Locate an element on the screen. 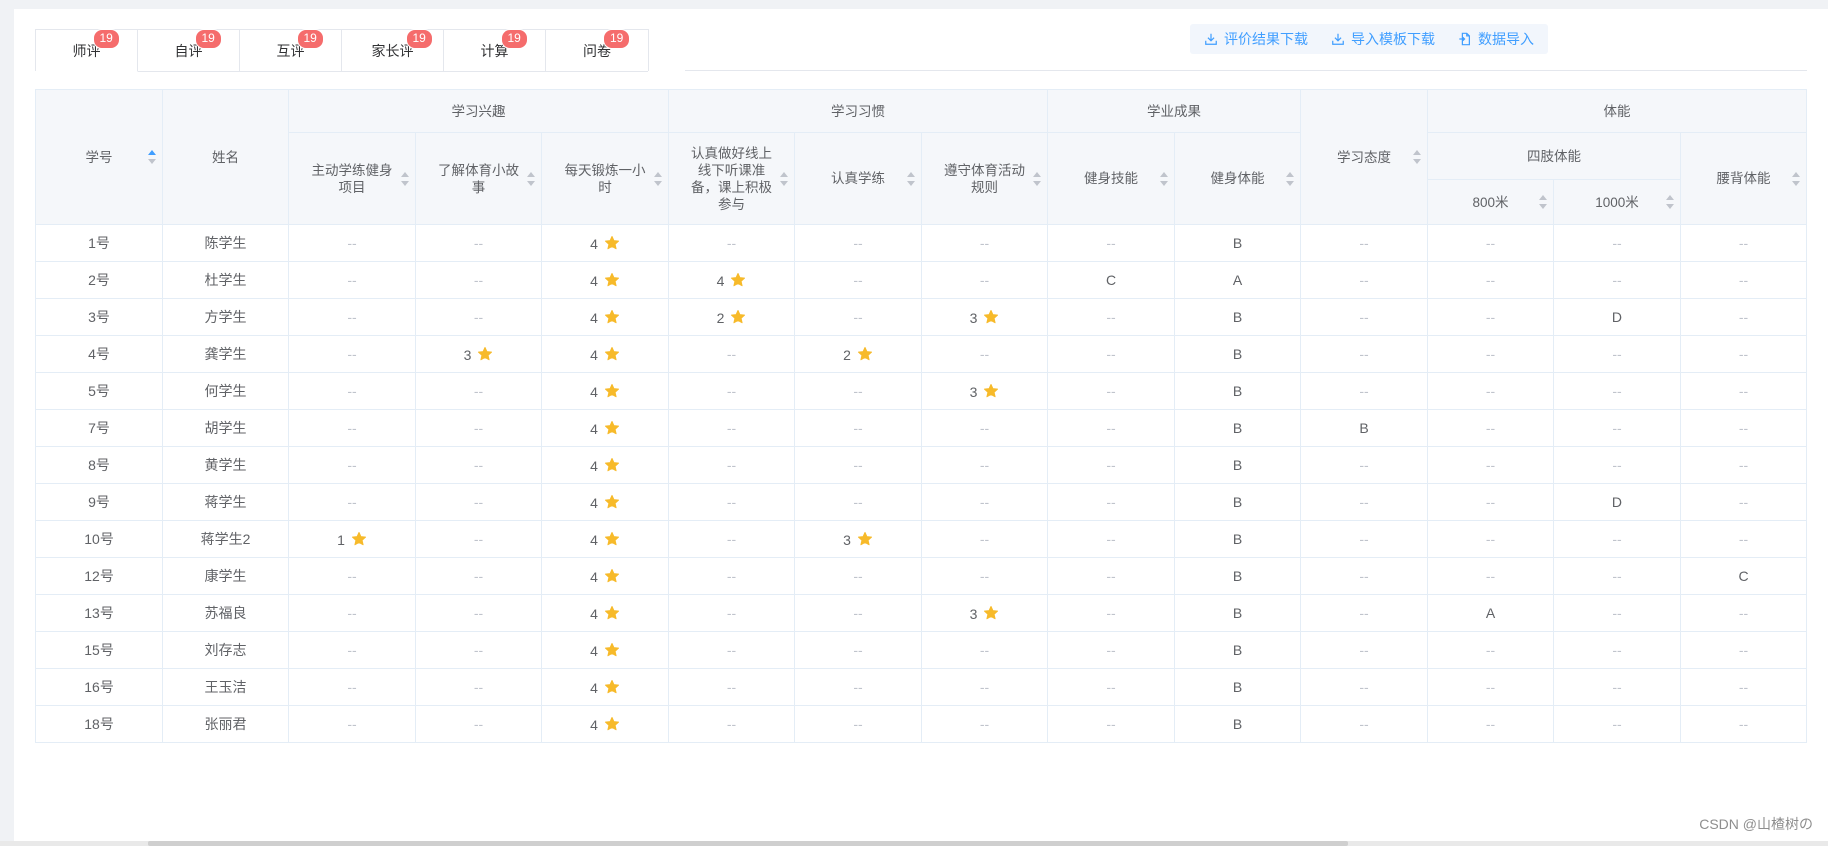 This screenshot has height=846, width=1828. cell-name: 杜学生 is located at coordinates (225, 280).